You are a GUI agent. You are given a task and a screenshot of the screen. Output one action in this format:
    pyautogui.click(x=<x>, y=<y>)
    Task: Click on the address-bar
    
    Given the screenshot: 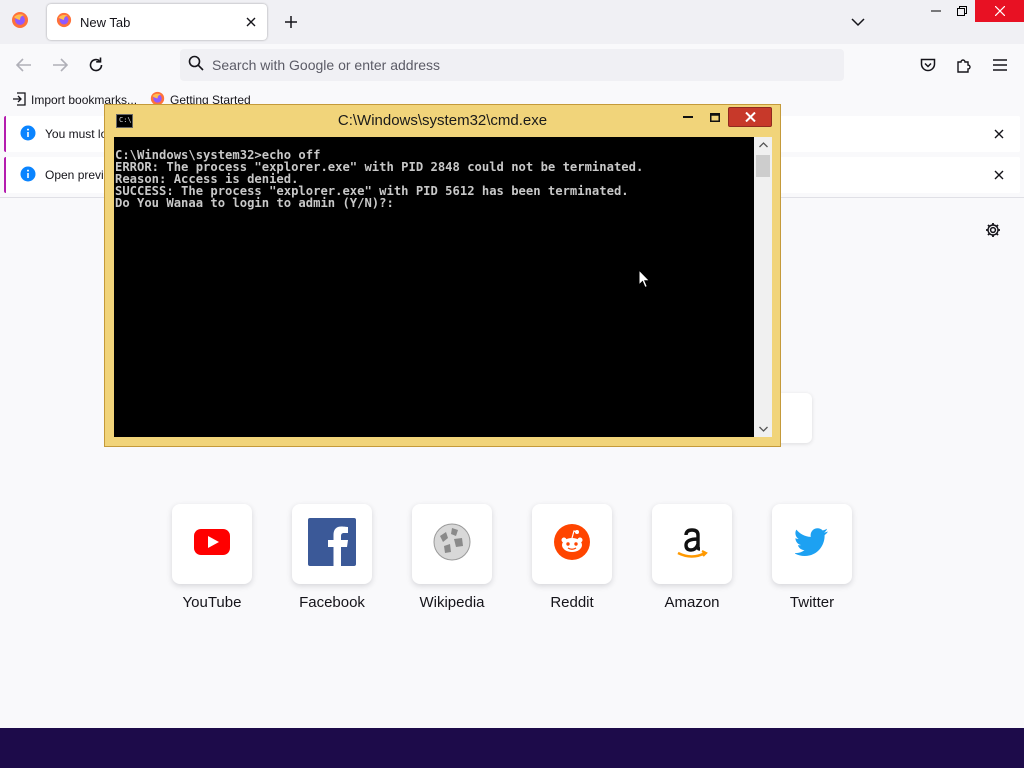 What is the action you would take?
    pyautogui.click(x=512, y=65)
    